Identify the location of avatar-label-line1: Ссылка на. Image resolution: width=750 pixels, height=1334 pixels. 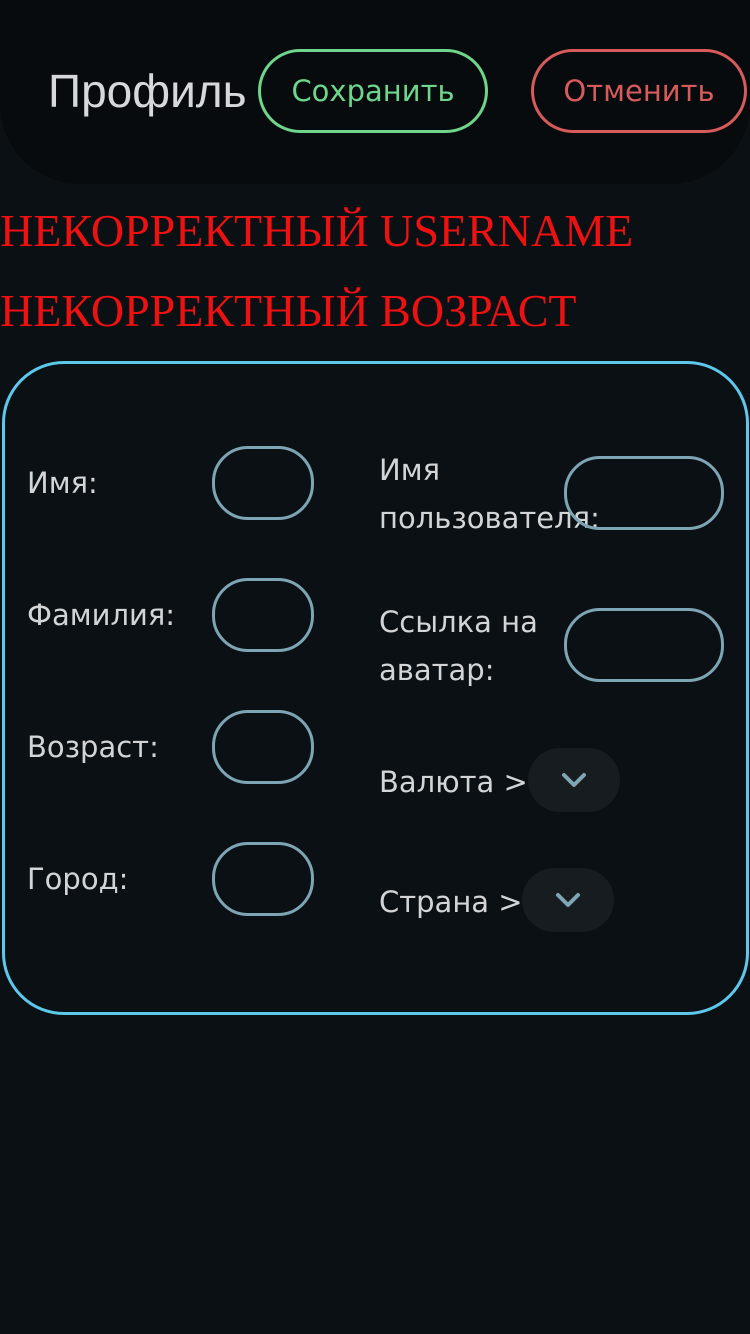
(458, 622).